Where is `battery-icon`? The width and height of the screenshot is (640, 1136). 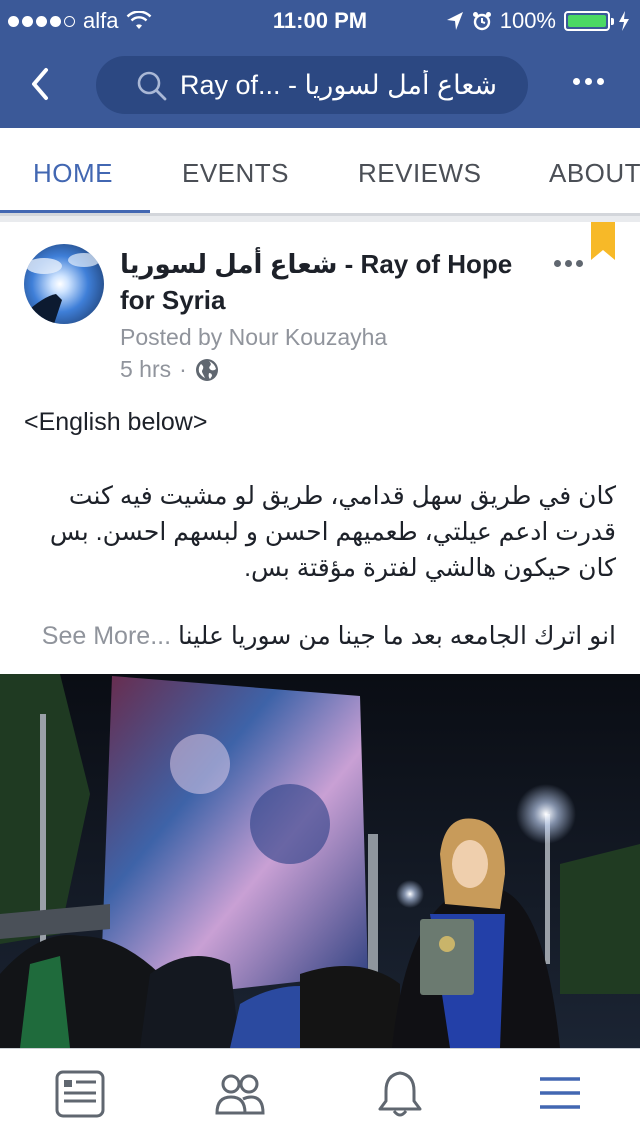 battery-icon is located at coordinates (589, 21).